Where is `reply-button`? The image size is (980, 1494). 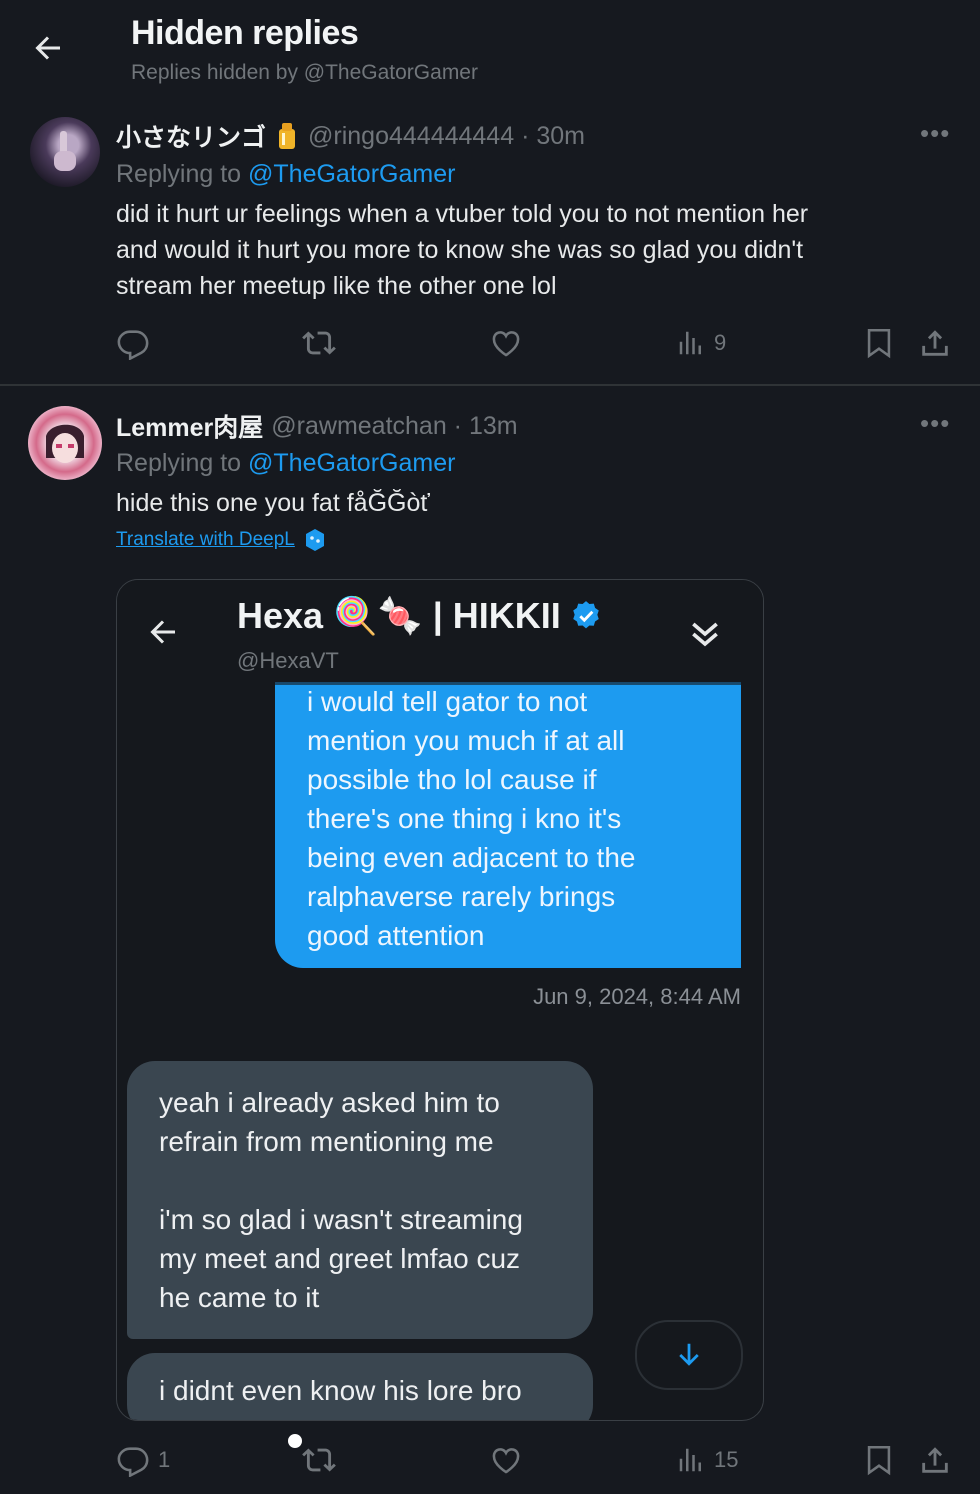
reply-button is located at coordinates (133, 343).